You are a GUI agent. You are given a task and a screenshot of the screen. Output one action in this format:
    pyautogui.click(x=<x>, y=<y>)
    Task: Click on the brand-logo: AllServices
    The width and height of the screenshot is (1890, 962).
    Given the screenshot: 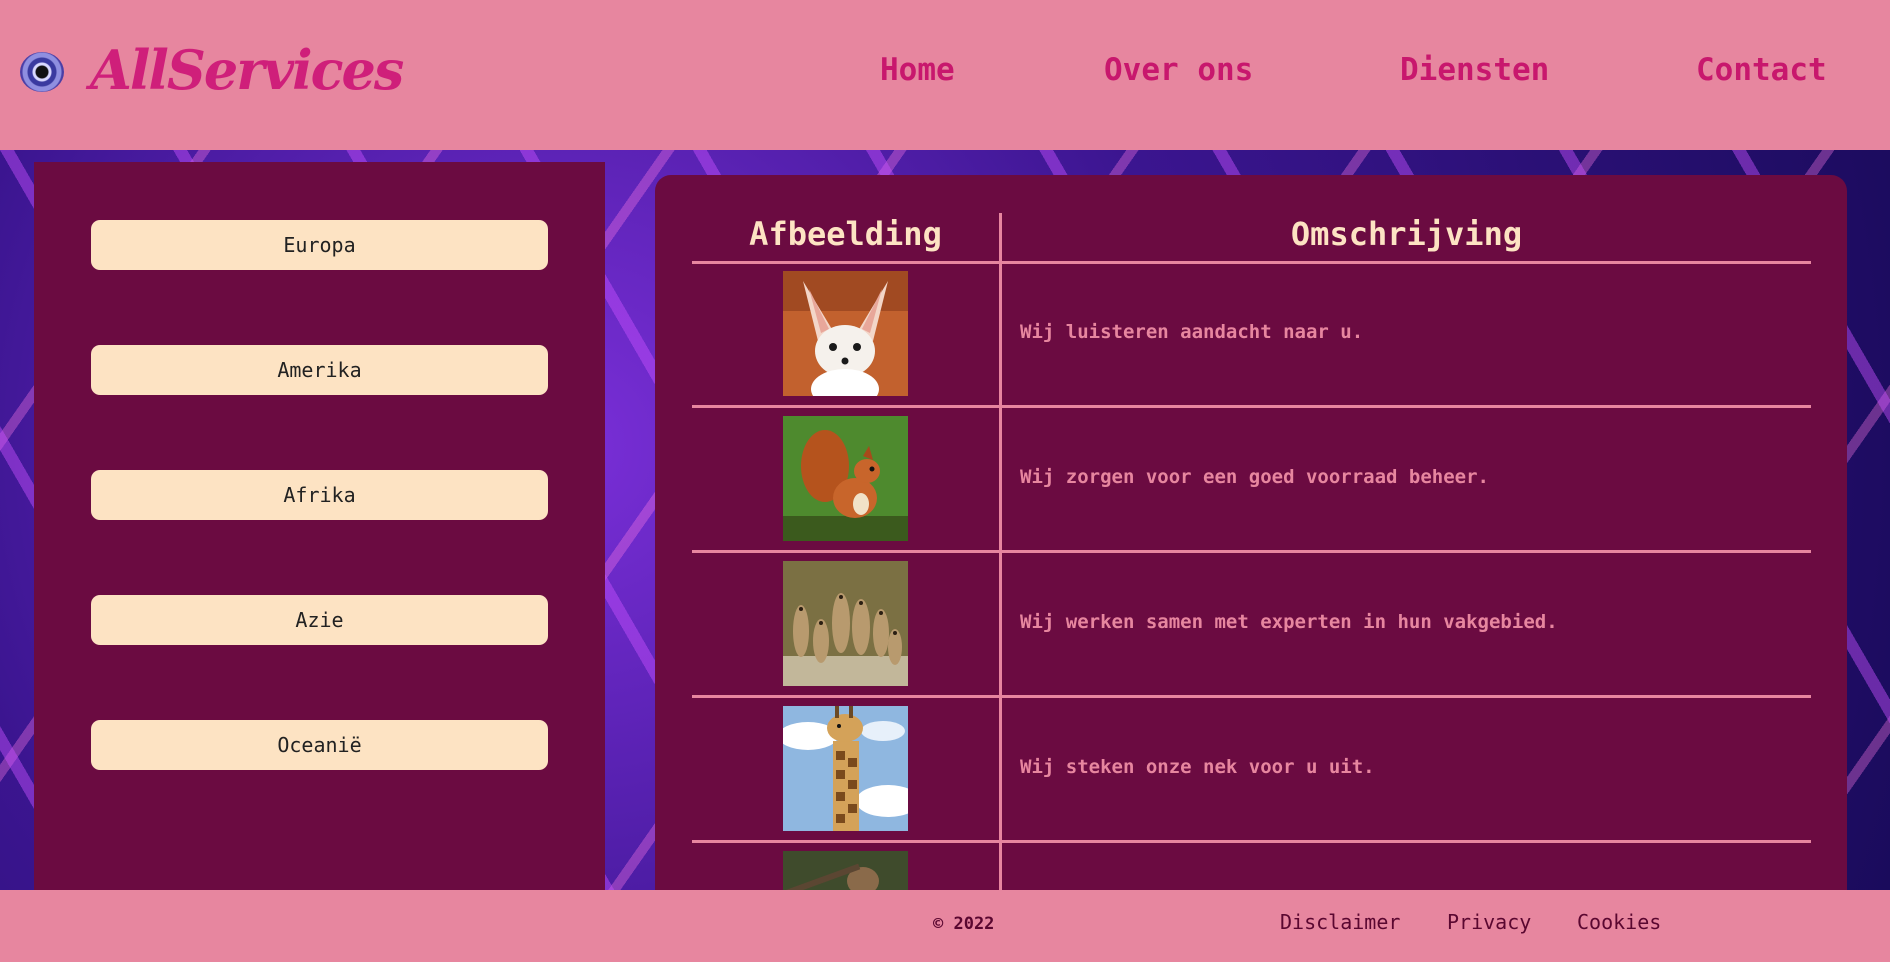 What is the action you would take?
    pyautogui.click(x=247, y=70)
    